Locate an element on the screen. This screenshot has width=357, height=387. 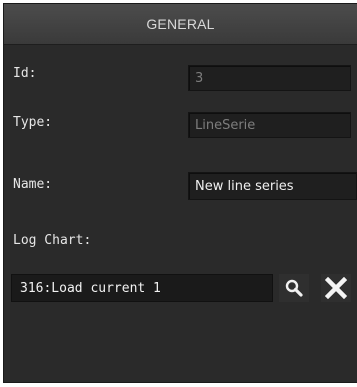
search-icon is located at coordinates (294, 288).